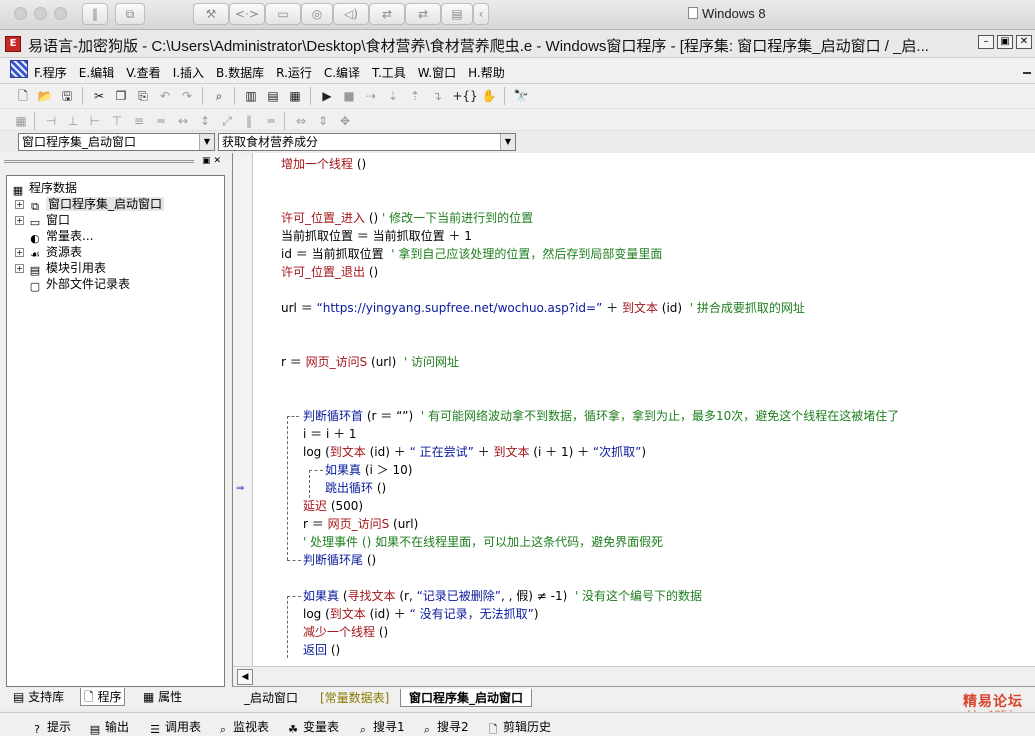 The image size is (1035, 736). What do you see at coordinates (301, 121) in the screenshot?
I see `center-h-icon: ⇔` at bounding box center [301, 121].